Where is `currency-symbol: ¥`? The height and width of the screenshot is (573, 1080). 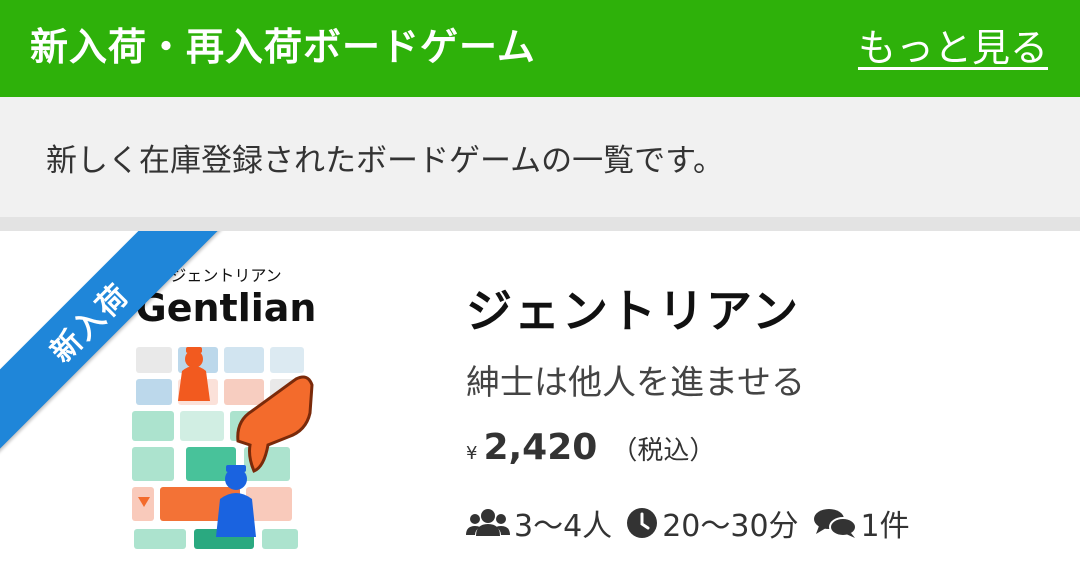 currency-symbol: ¥ is located at coordinates (472, 453).